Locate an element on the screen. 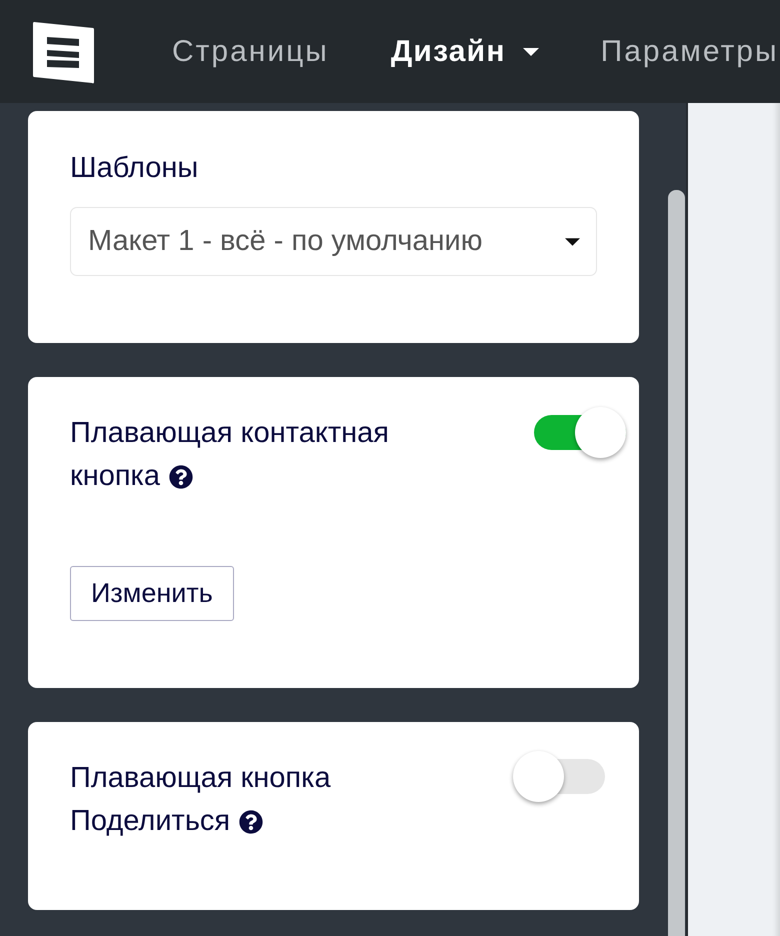 This screenshot has height=936, width=780. section-title: Поделиться is located at coordinates (150, 821).